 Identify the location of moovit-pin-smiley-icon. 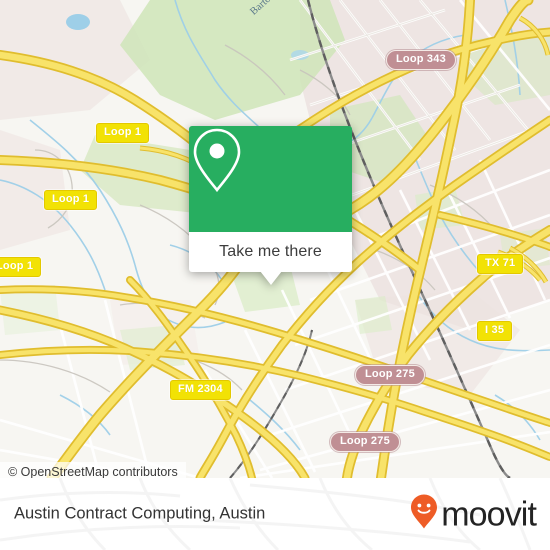
(424, 514).